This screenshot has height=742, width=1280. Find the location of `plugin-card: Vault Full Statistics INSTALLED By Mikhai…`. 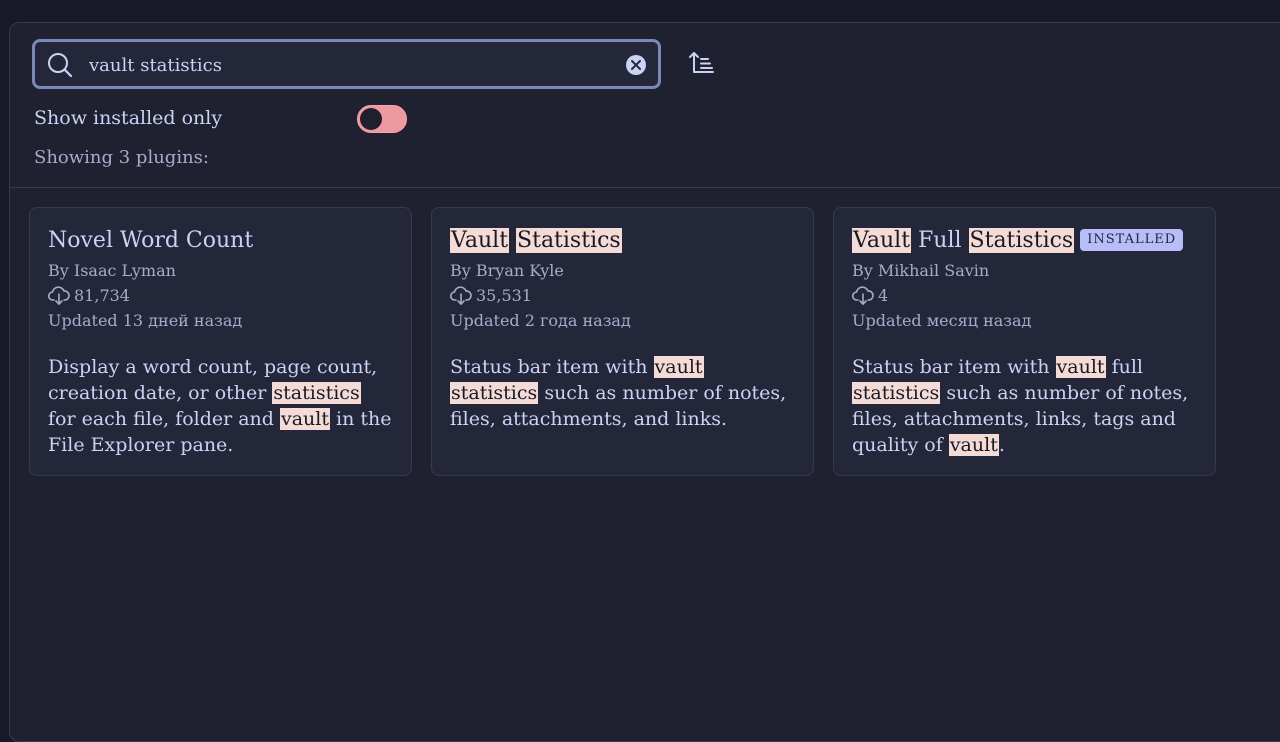

plugin-card: Vault Full Statistics INSTALLED By Mikhai… is located at coordinates (1024, 341).